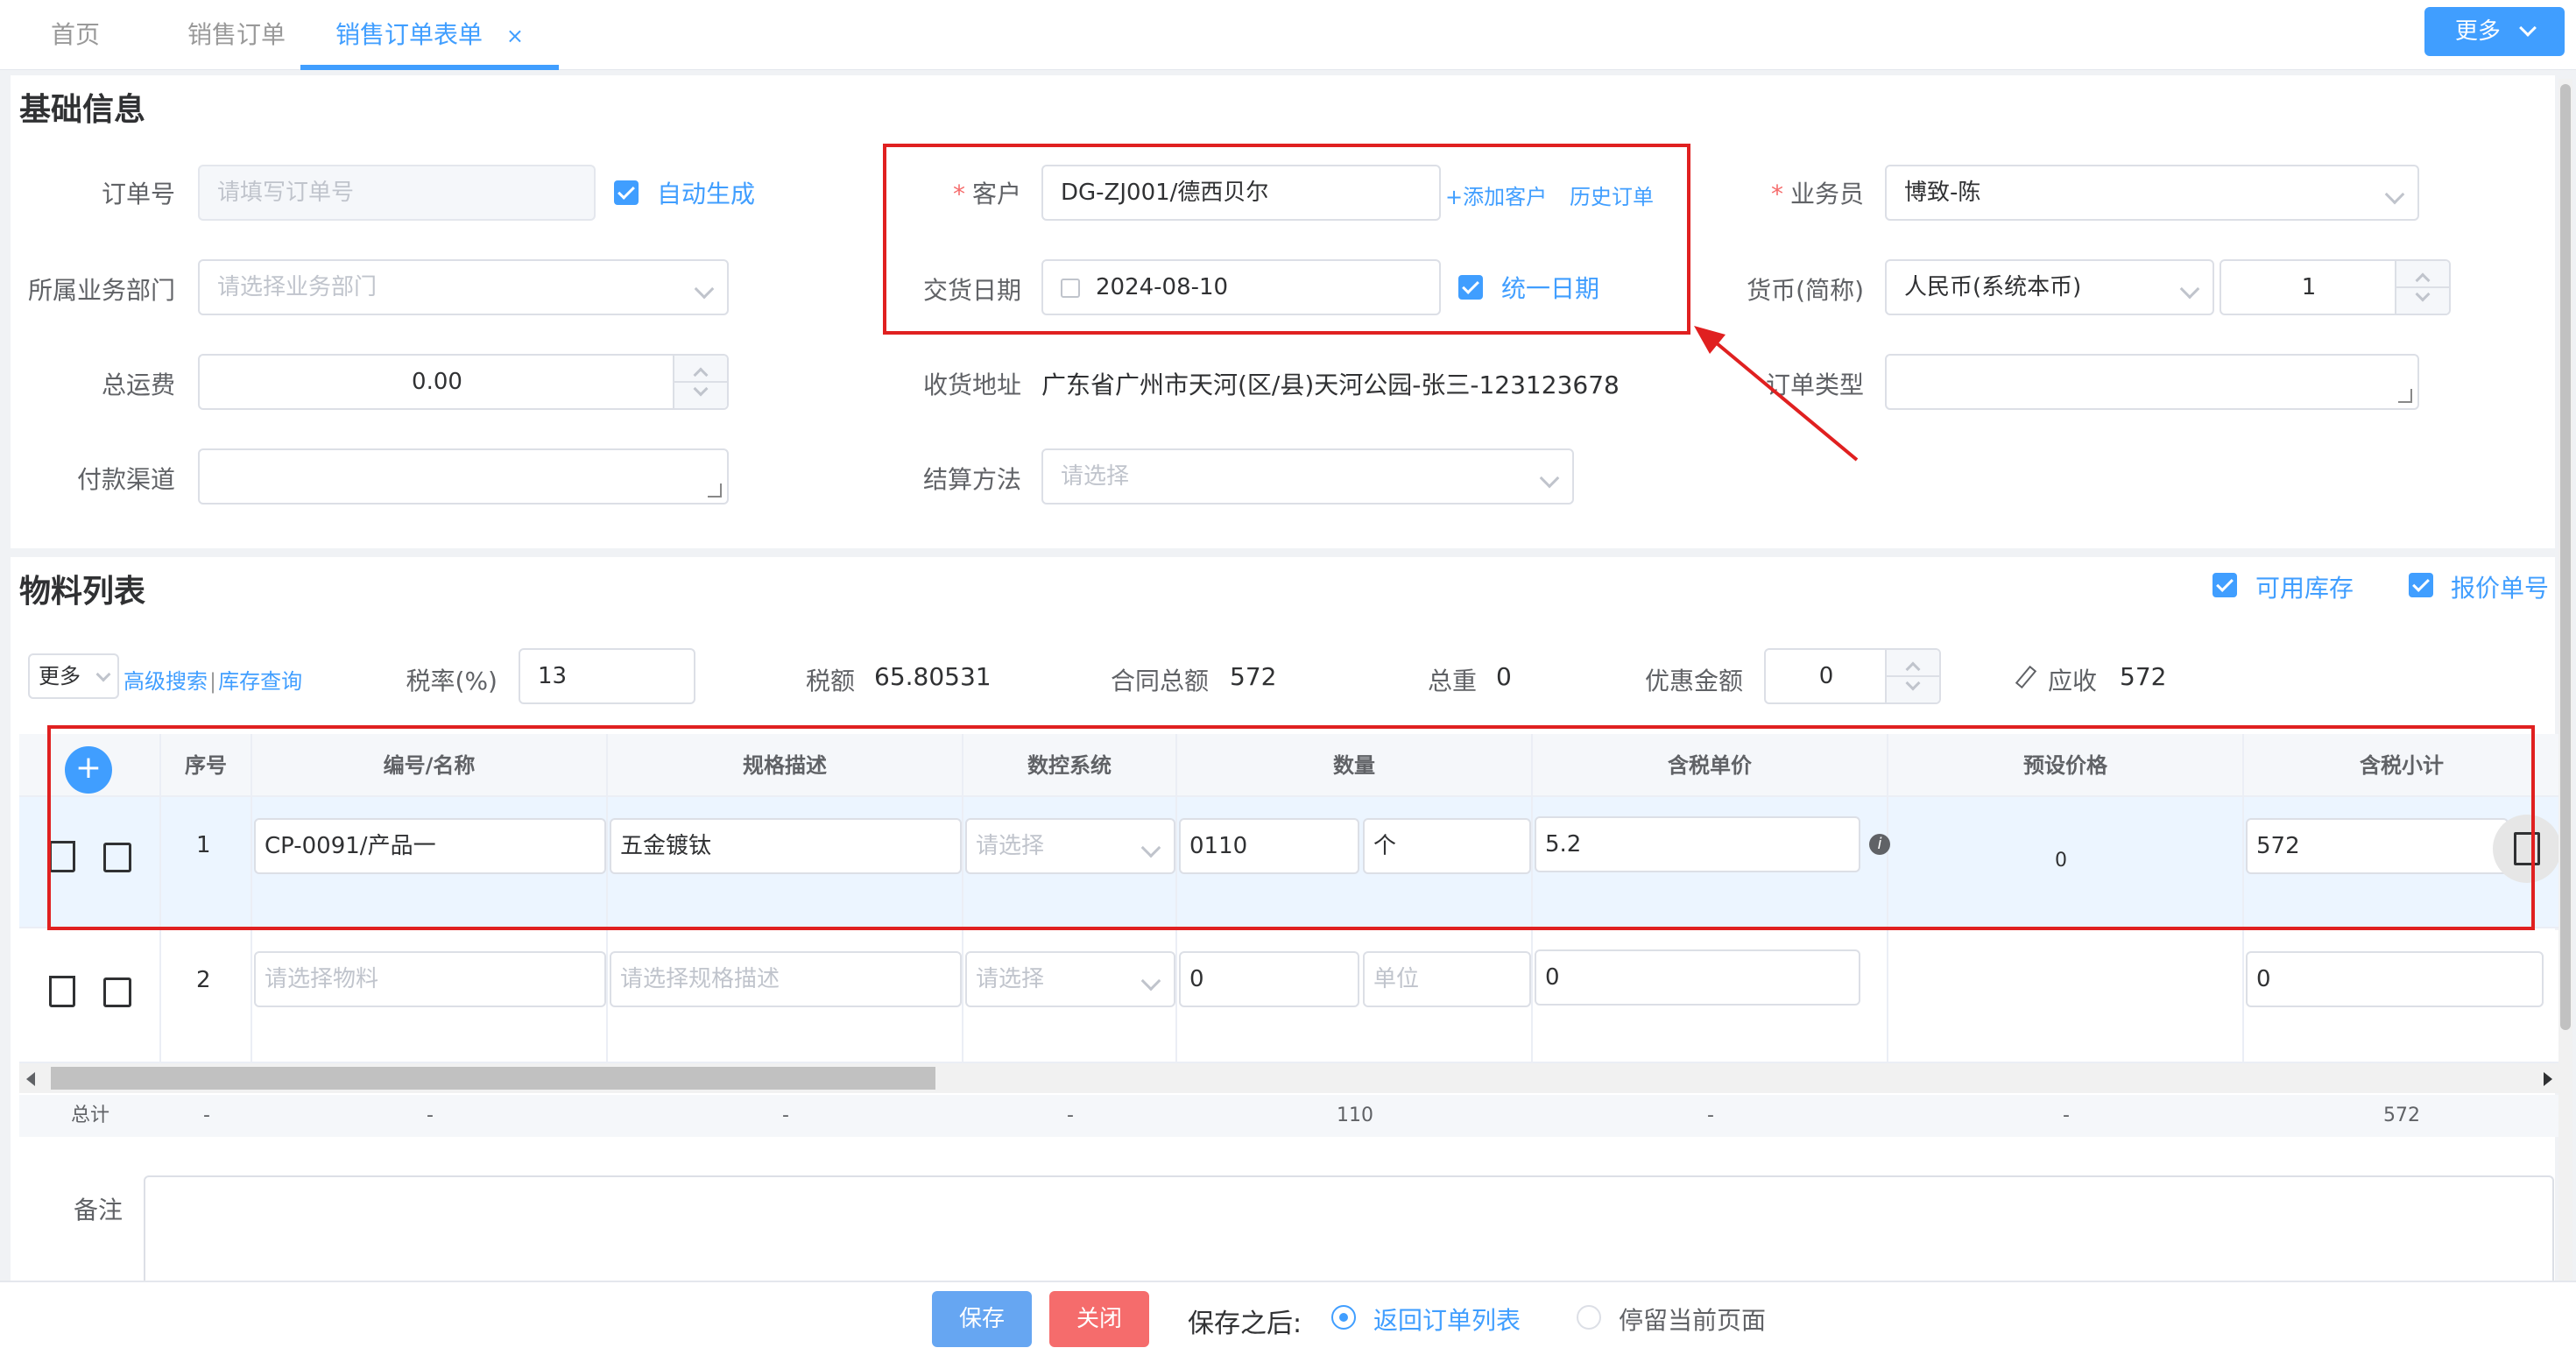 This screenshot has height=1355, width=2576. I want to click on settle-method-label: 结算方法, so click(971, 480).